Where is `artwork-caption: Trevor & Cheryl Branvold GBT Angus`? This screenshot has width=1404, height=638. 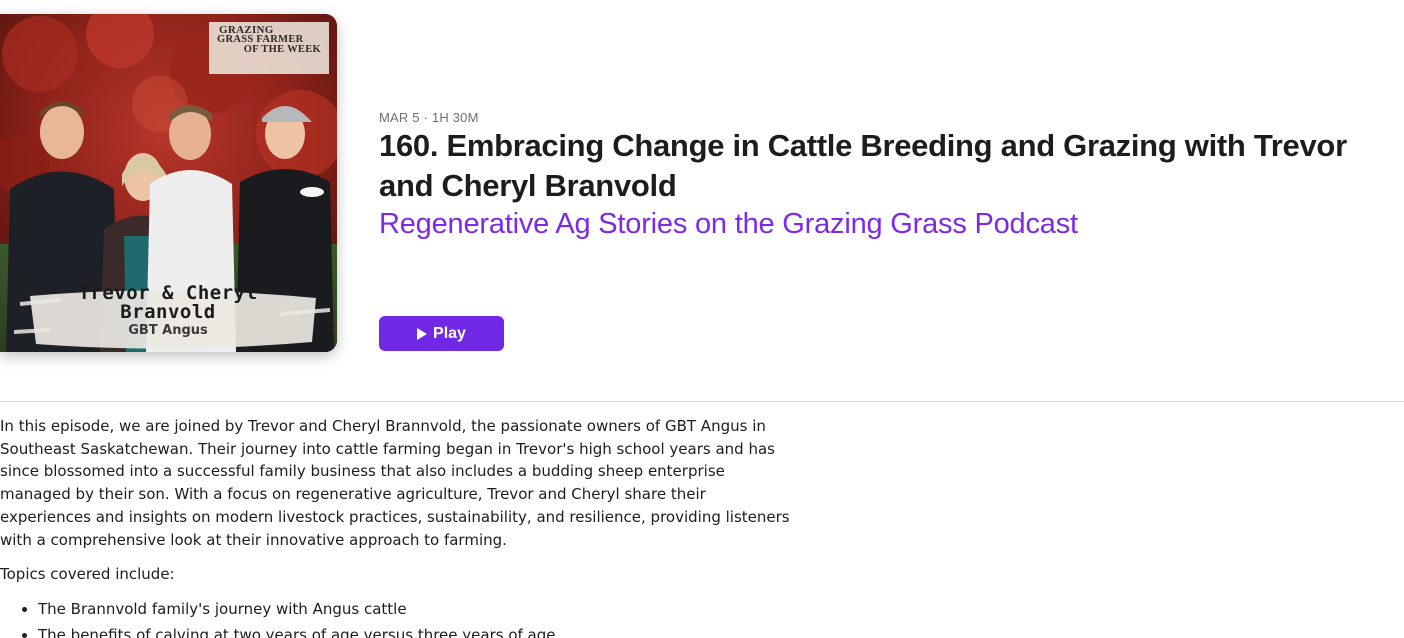 artwork-caption: Trevor & Cheryl Branvold GBT Angus is located at coordinates (168, 316).